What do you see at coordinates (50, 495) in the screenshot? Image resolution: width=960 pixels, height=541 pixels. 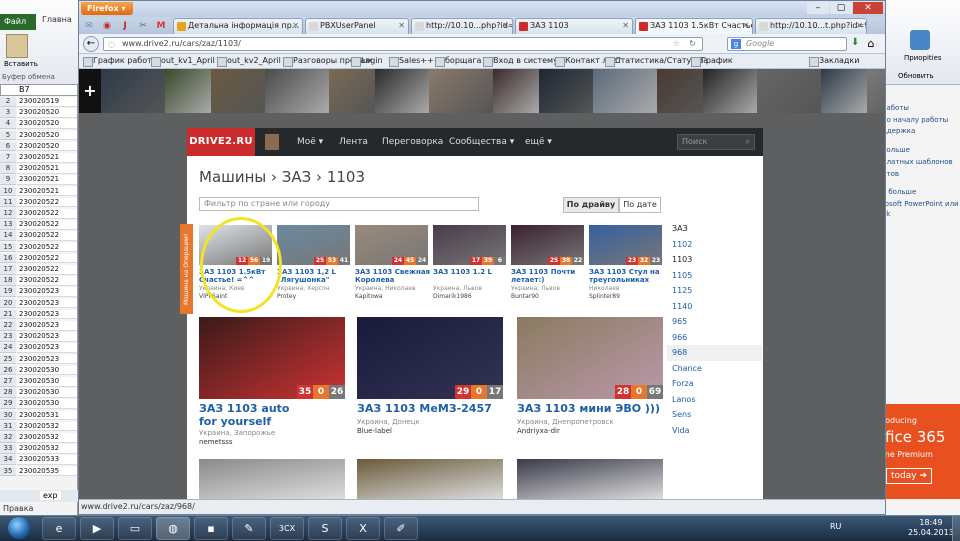 I see `sheet-tab: exp` at bounding box center [50, 495].